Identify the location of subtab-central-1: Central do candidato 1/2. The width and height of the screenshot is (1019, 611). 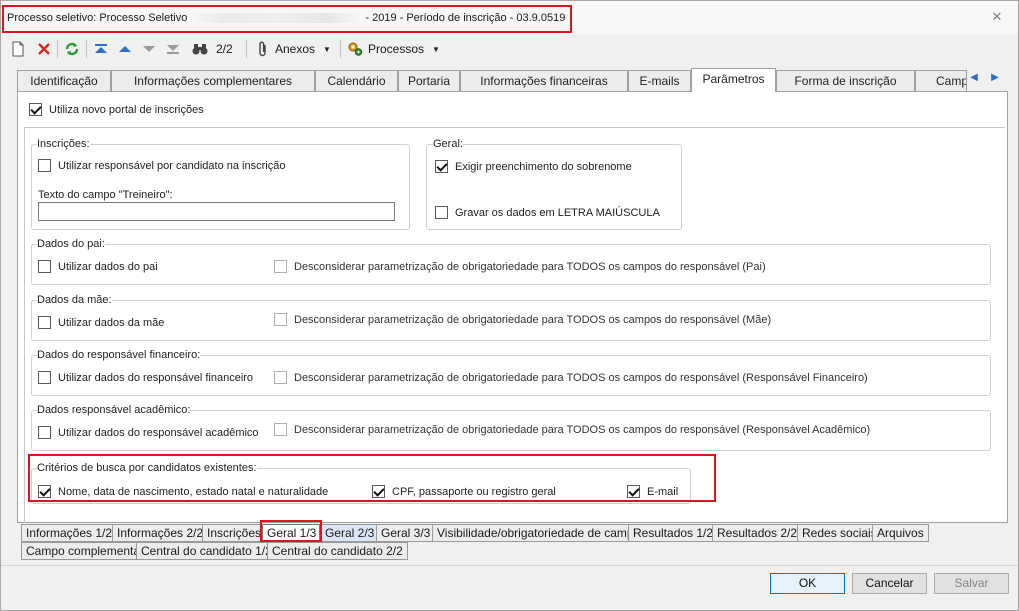
(206, 551).